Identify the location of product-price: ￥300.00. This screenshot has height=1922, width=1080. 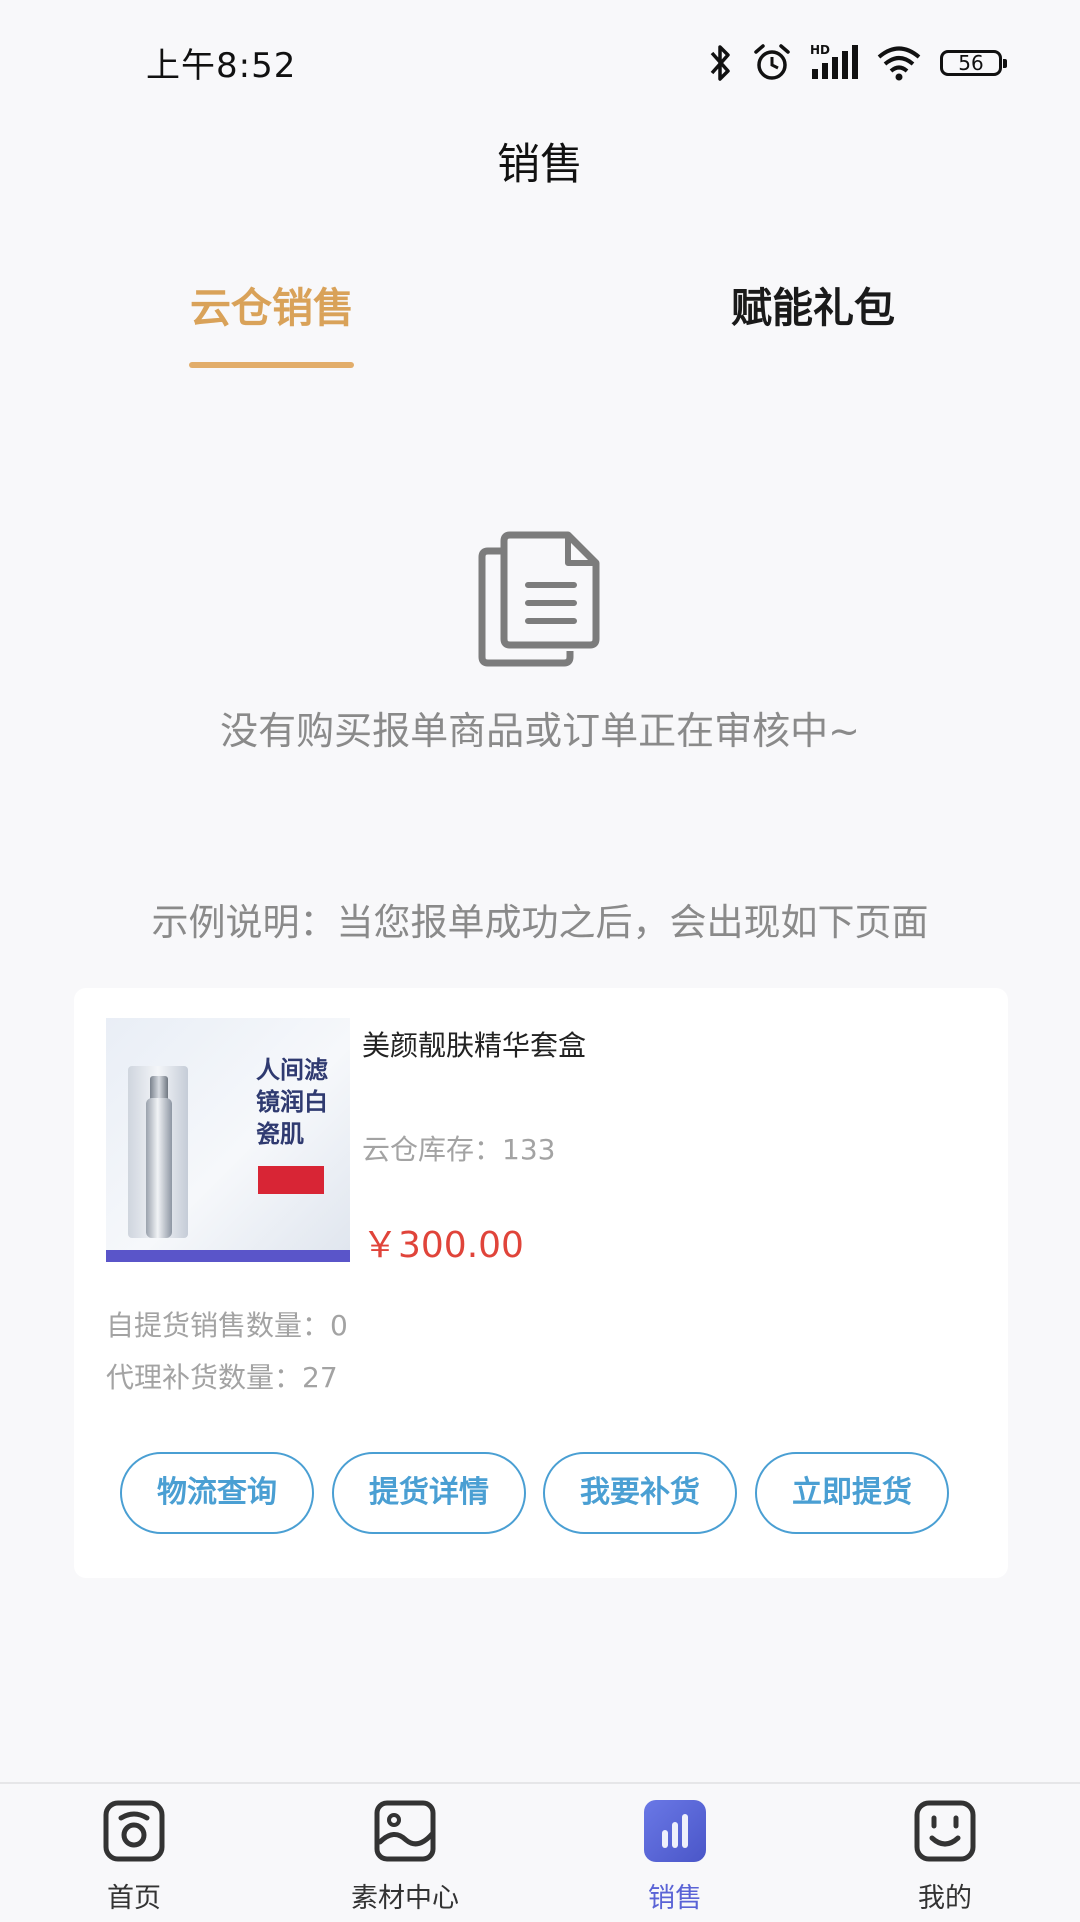
(443, 1245).